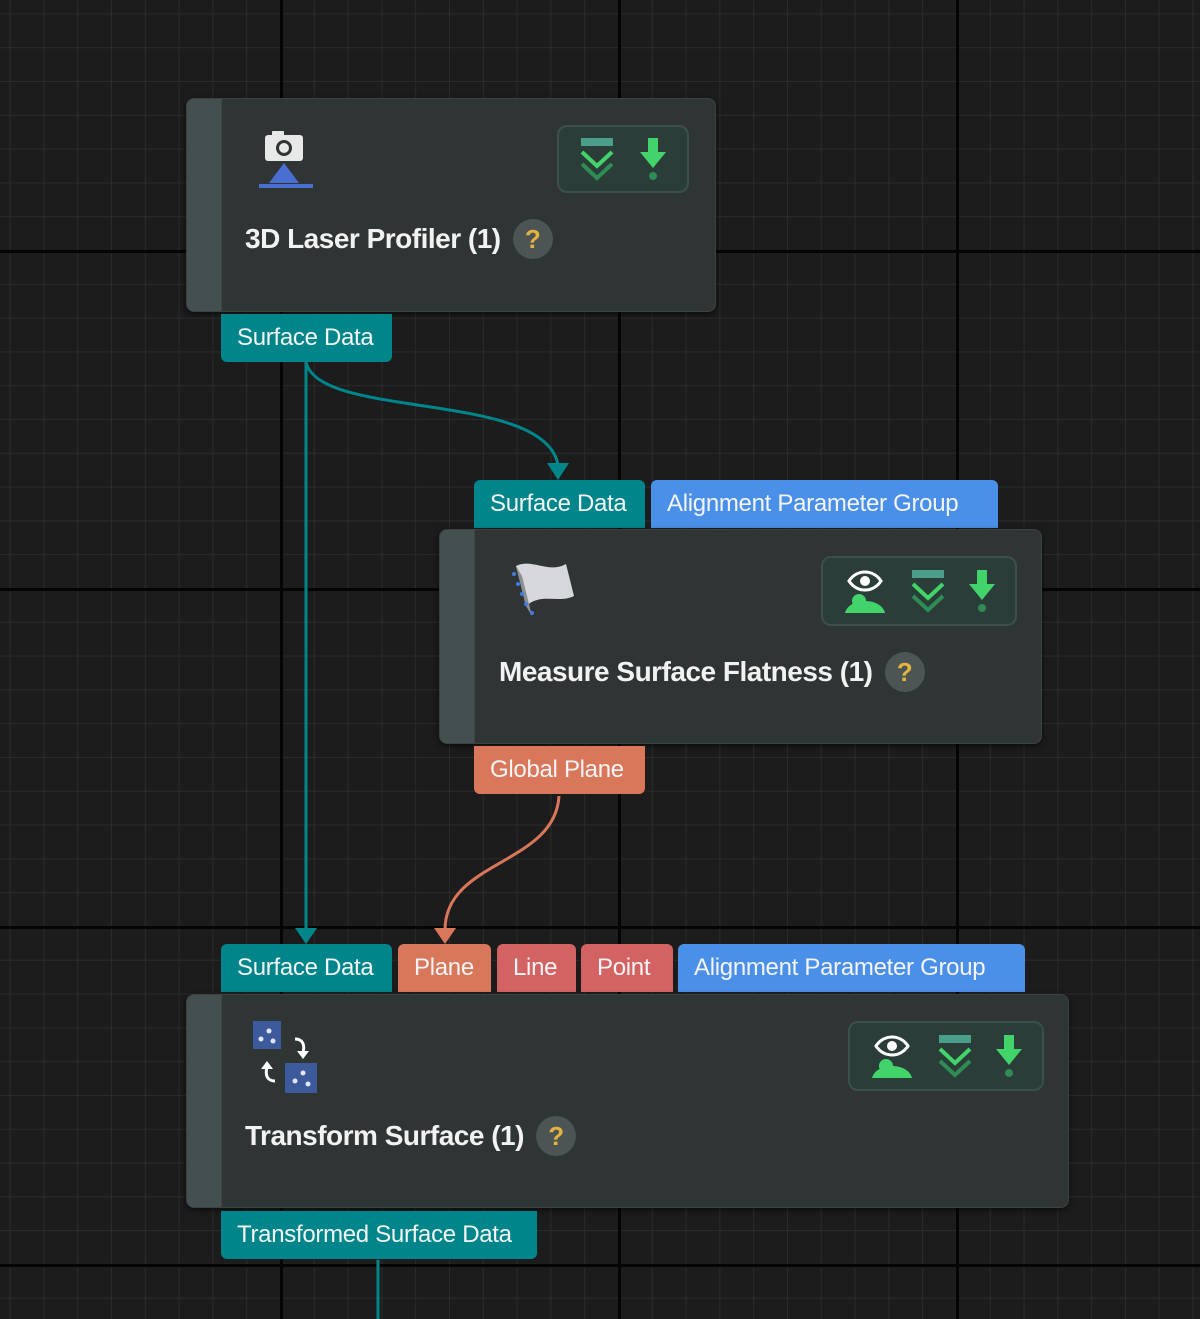 This screenshot has height=1319, width=1200. Describe the element at coordinates (451, 205) in the screenshot. I see `node-laser-profiler: 3D Laser Profiler (1) ?` at that location.